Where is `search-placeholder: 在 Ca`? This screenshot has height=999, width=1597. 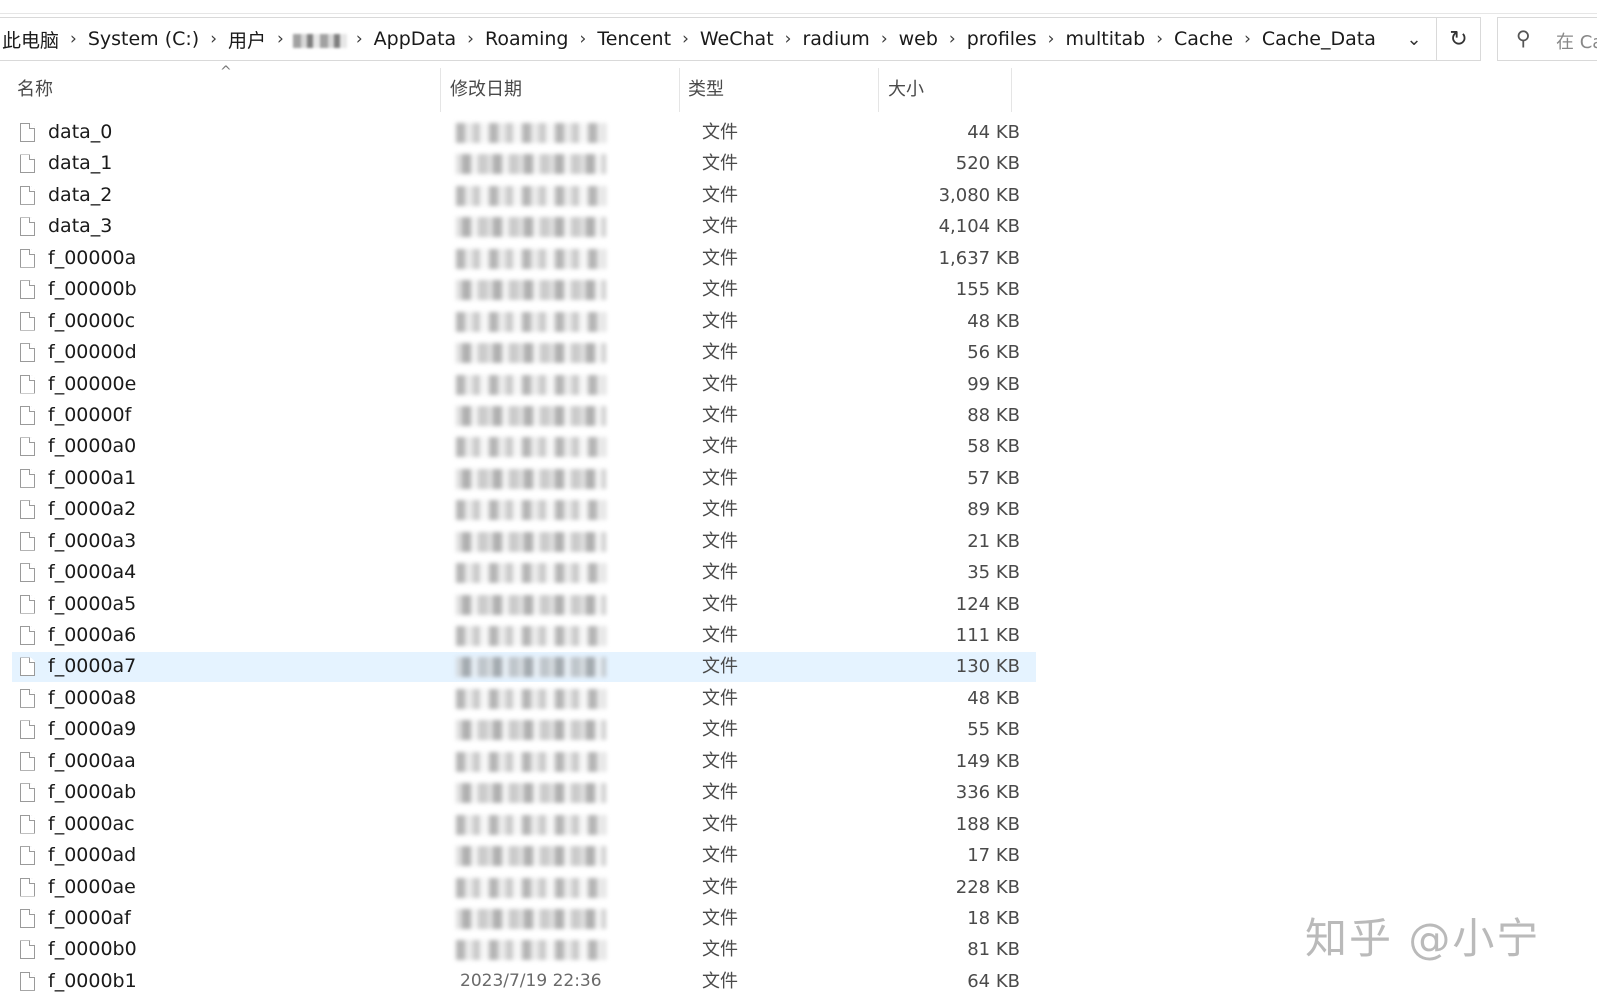 search-placeholder: 在 Ca is located at coordinates (1576, 42).